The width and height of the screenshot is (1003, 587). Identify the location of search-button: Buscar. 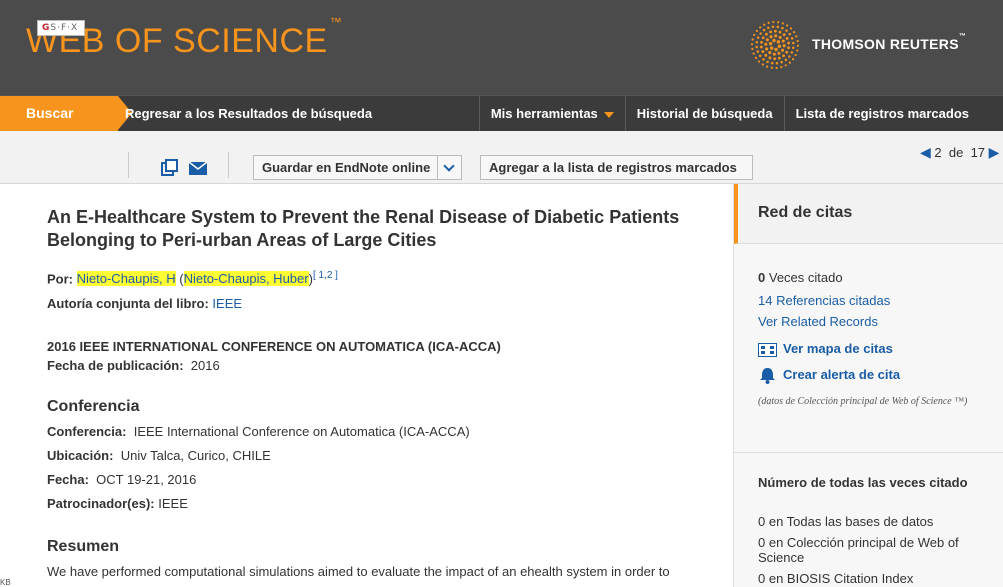
(66, 113).